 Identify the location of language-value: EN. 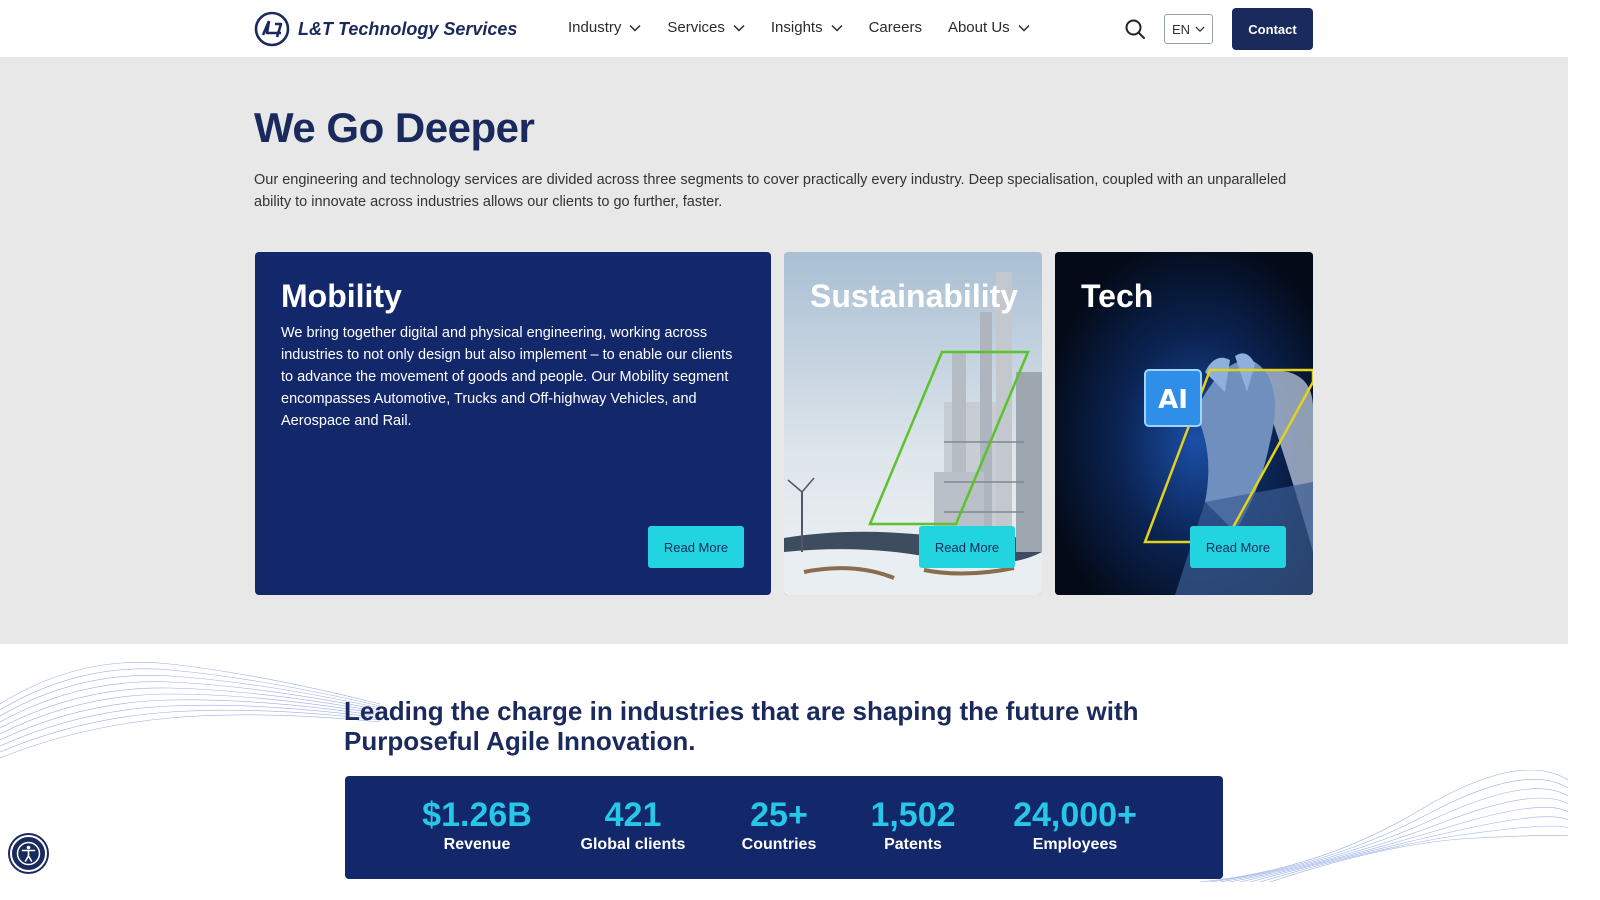
(1181, 29).